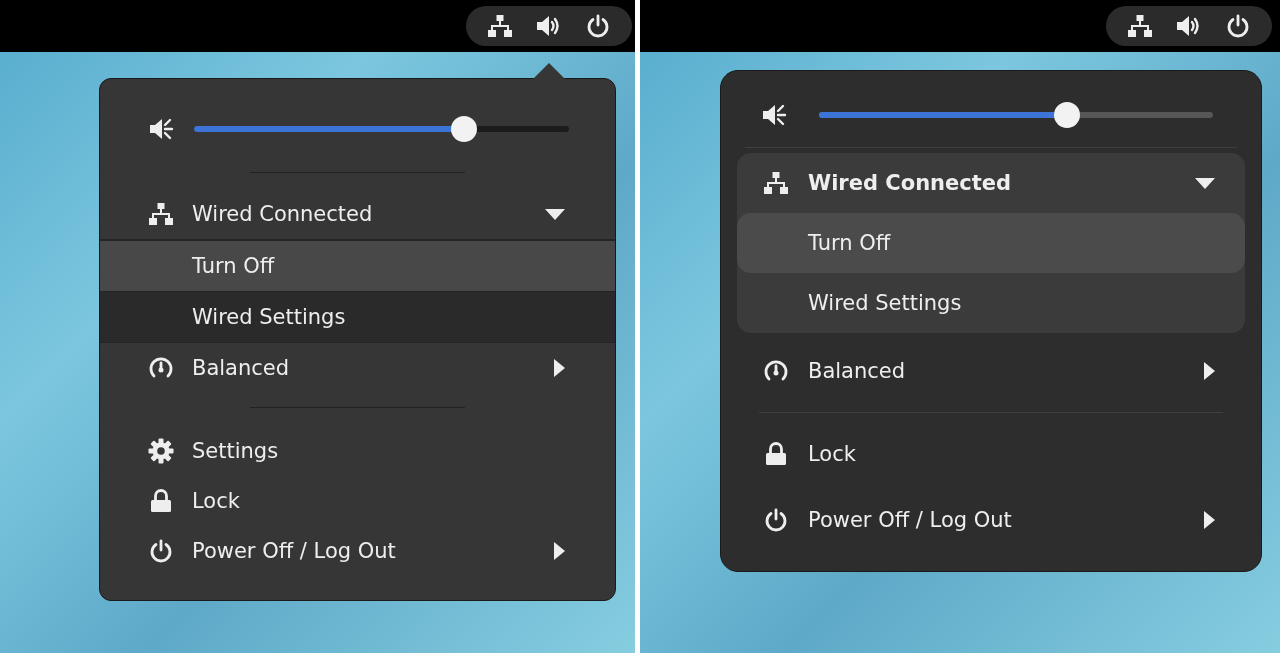 The image size is (1280, 653). I want to click on menu-item: Wired Connected, so click(991, 183).